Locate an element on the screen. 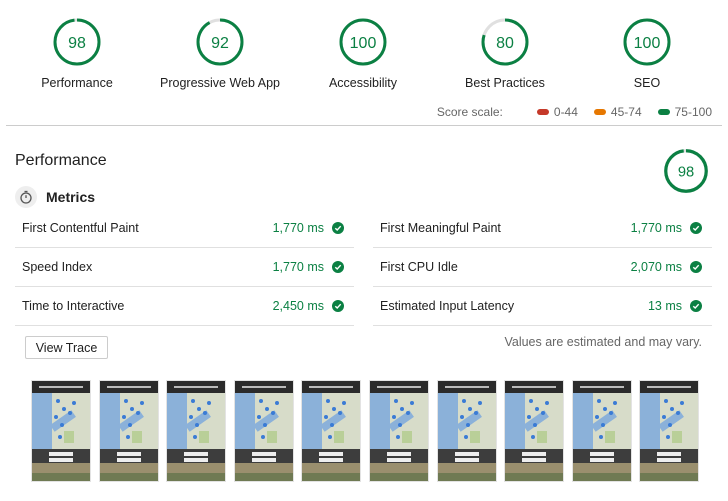  score-scale-label: Score scale: is located at coordinates (469, 112).